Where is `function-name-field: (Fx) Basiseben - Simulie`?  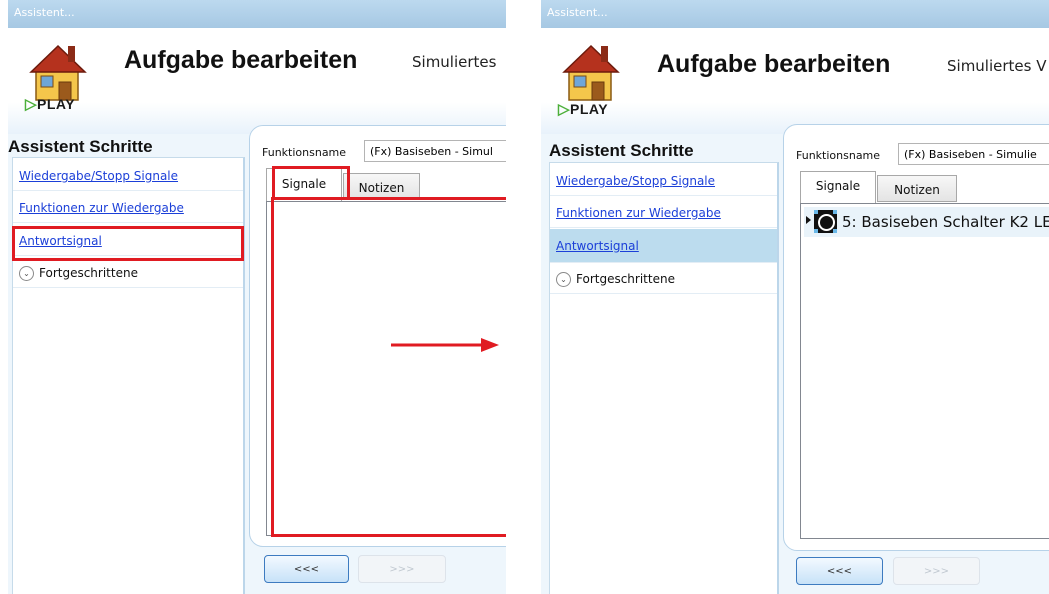 function-name-field: (Fx) Basiseben - Simulie is located at coordinates (973, 154).